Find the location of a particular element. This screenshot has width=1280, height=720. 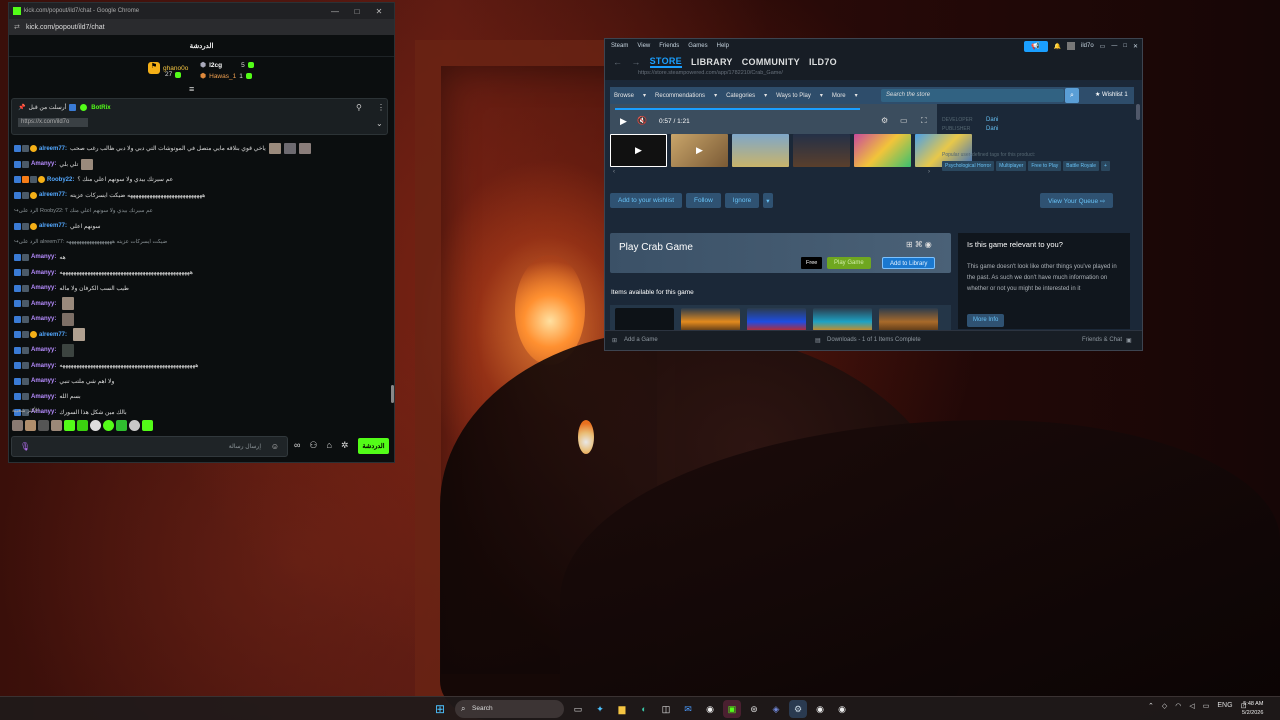

chevron-left-icon: ‹ is located at coordinates (614, 172).